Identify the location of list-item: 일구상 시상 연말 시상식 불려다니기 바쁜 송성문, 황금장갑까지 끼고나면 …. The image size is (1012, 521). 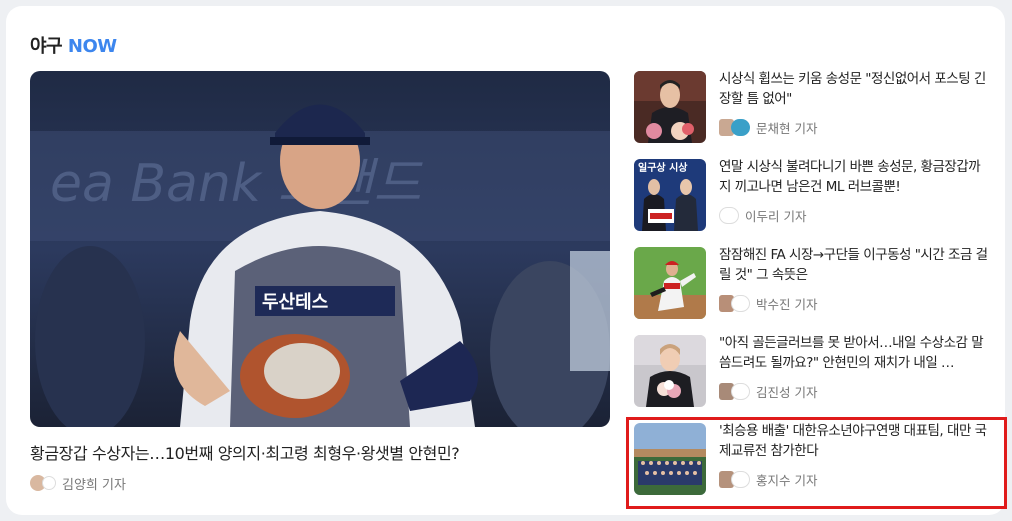
(817, 196).